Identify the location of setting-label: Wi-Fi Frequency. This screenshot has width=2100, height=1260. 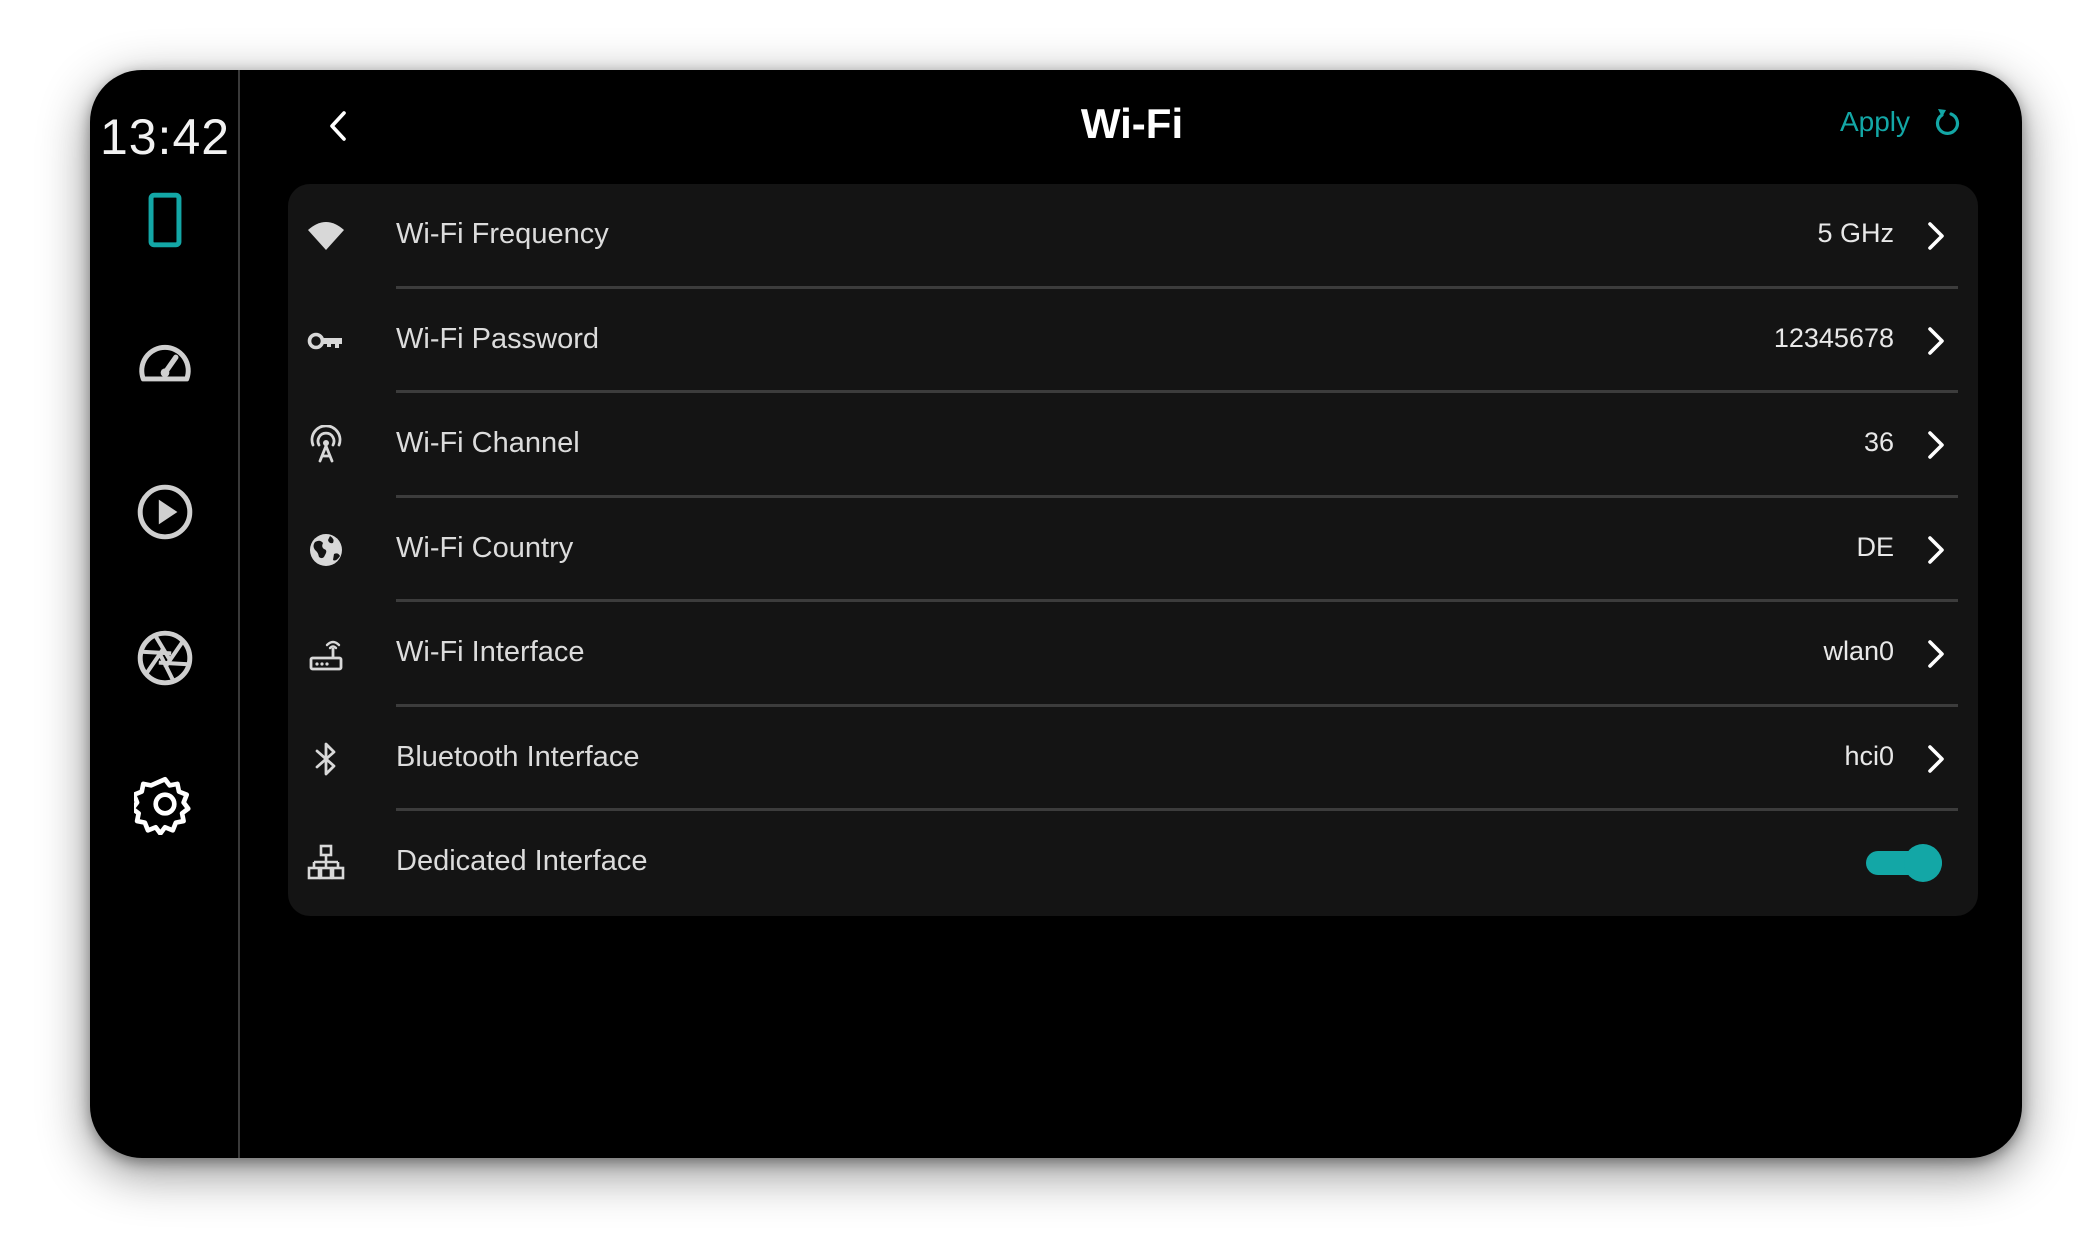
(502, 234).